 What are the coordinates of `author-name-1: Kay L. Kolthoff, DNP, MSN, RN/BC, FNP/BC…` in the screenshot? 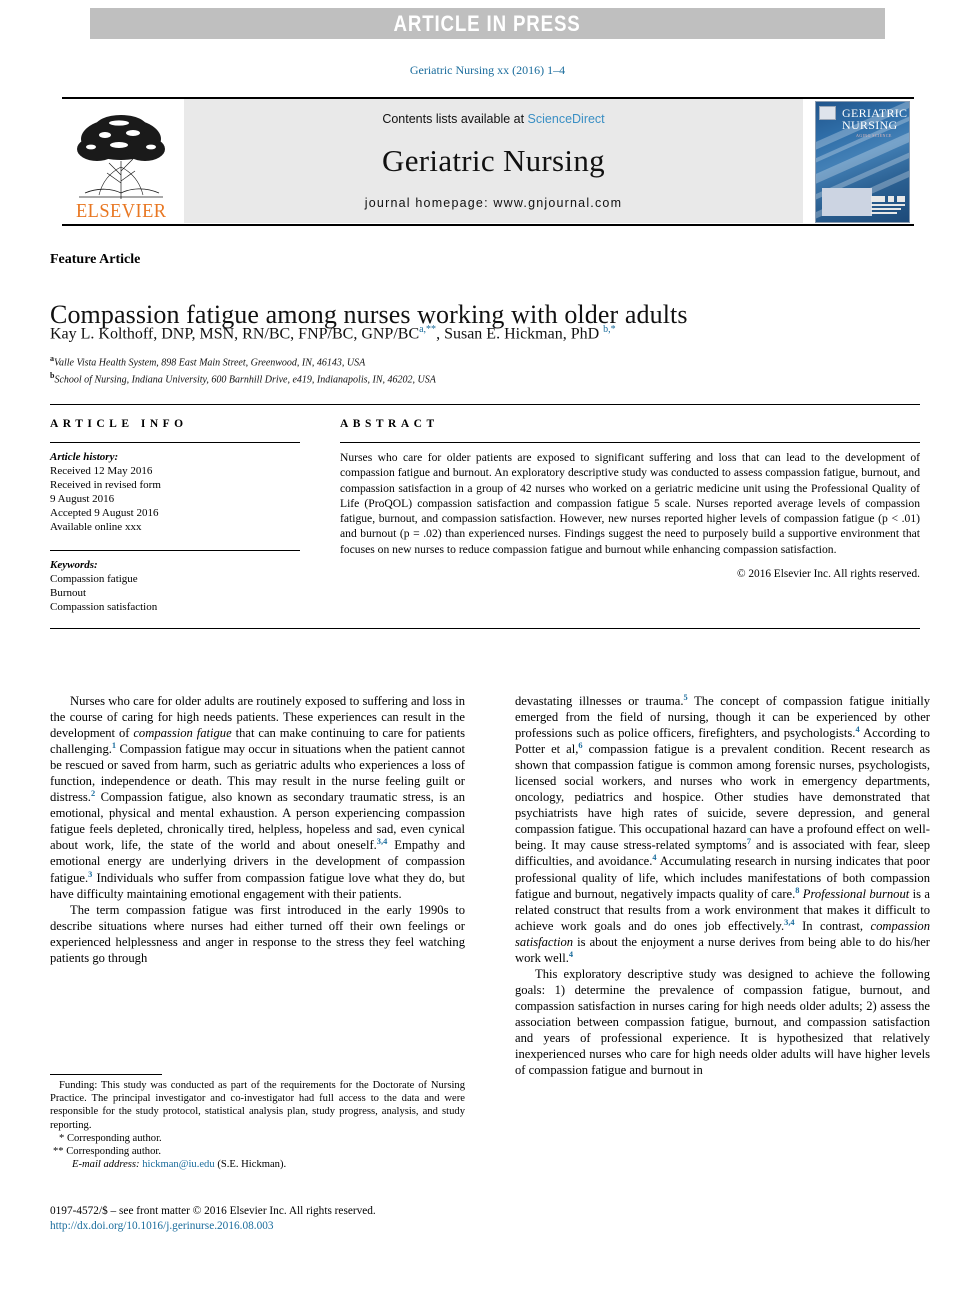 It's located at (235, 334).